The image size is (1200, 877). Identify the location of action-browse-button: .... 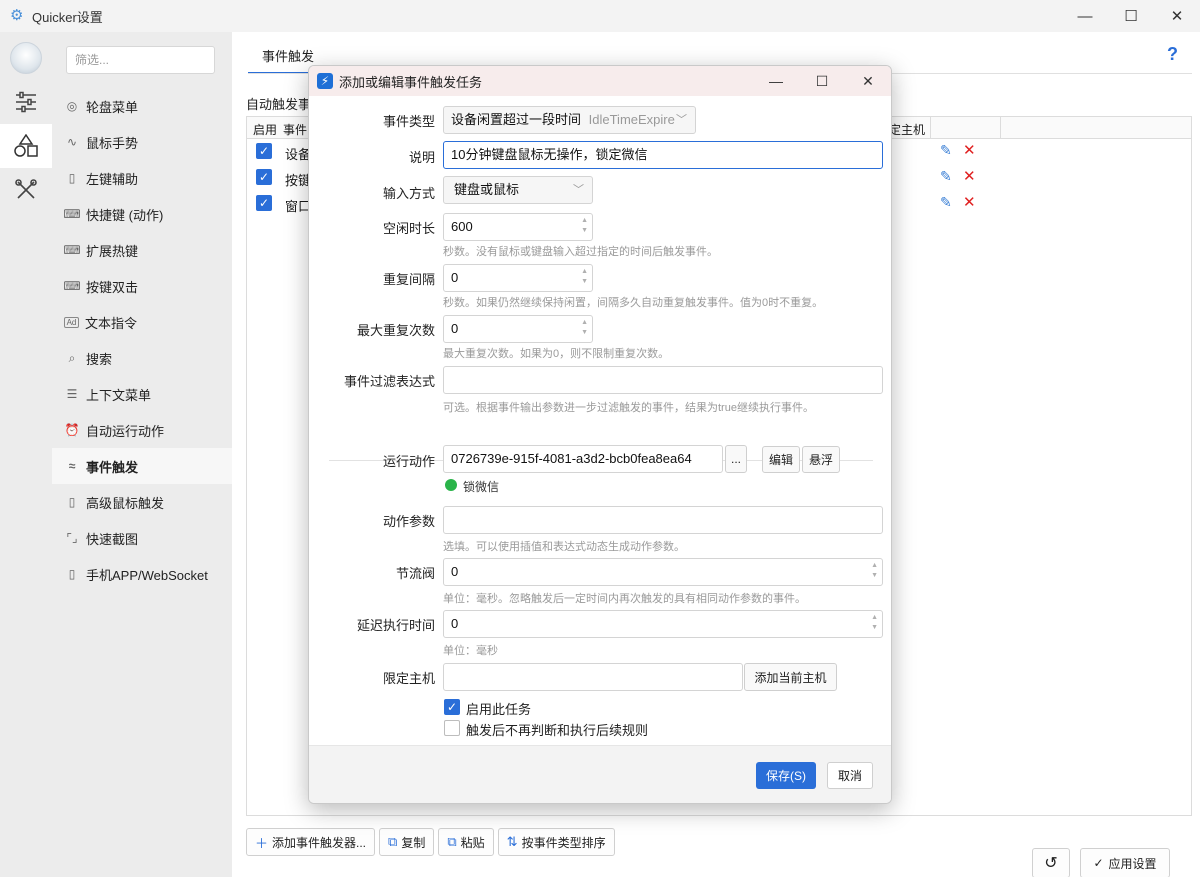
(736, 459).